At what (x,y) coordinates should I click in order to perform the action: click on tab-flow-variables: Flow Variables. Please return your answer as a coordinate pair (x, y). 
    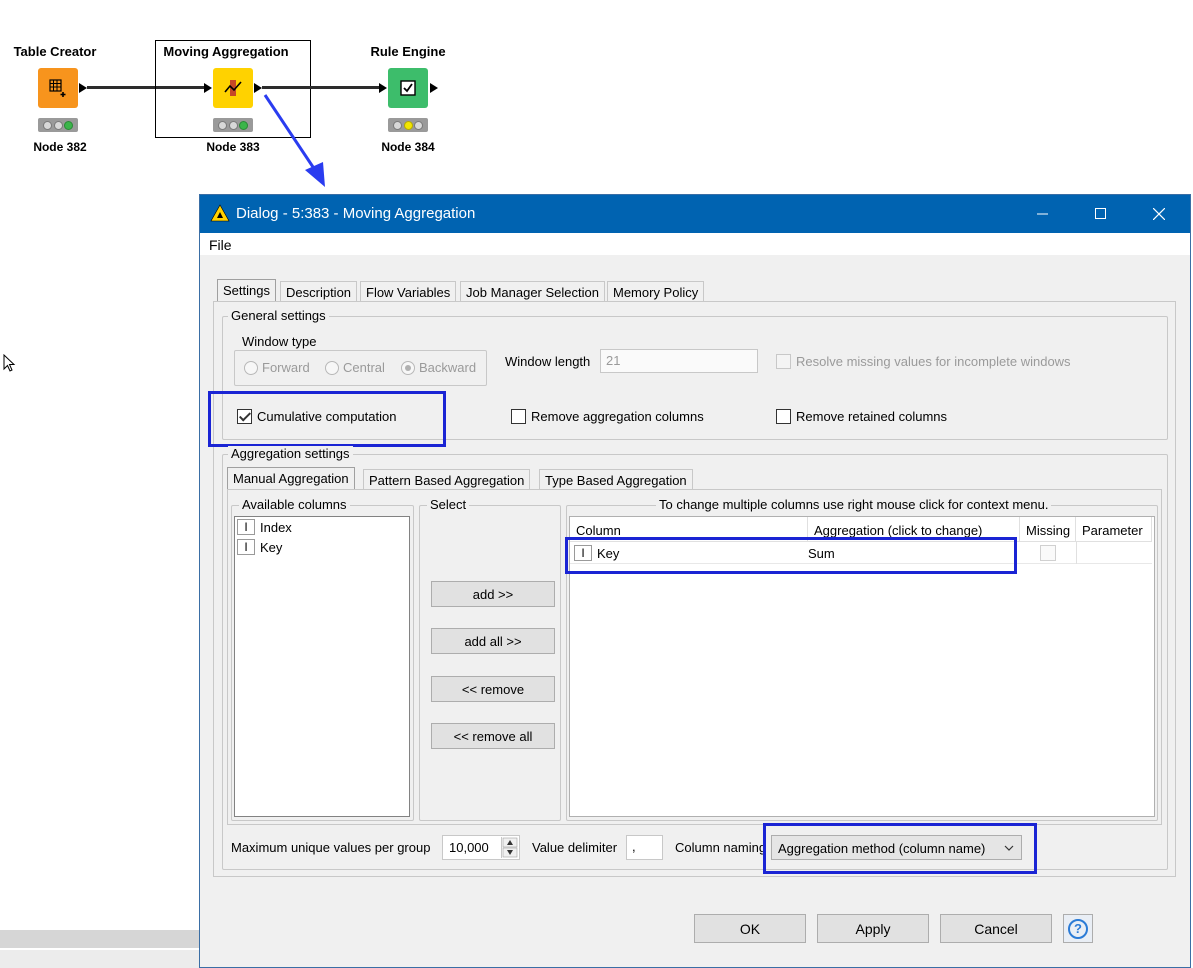
    Looking at the image, I should click on (408, 291).